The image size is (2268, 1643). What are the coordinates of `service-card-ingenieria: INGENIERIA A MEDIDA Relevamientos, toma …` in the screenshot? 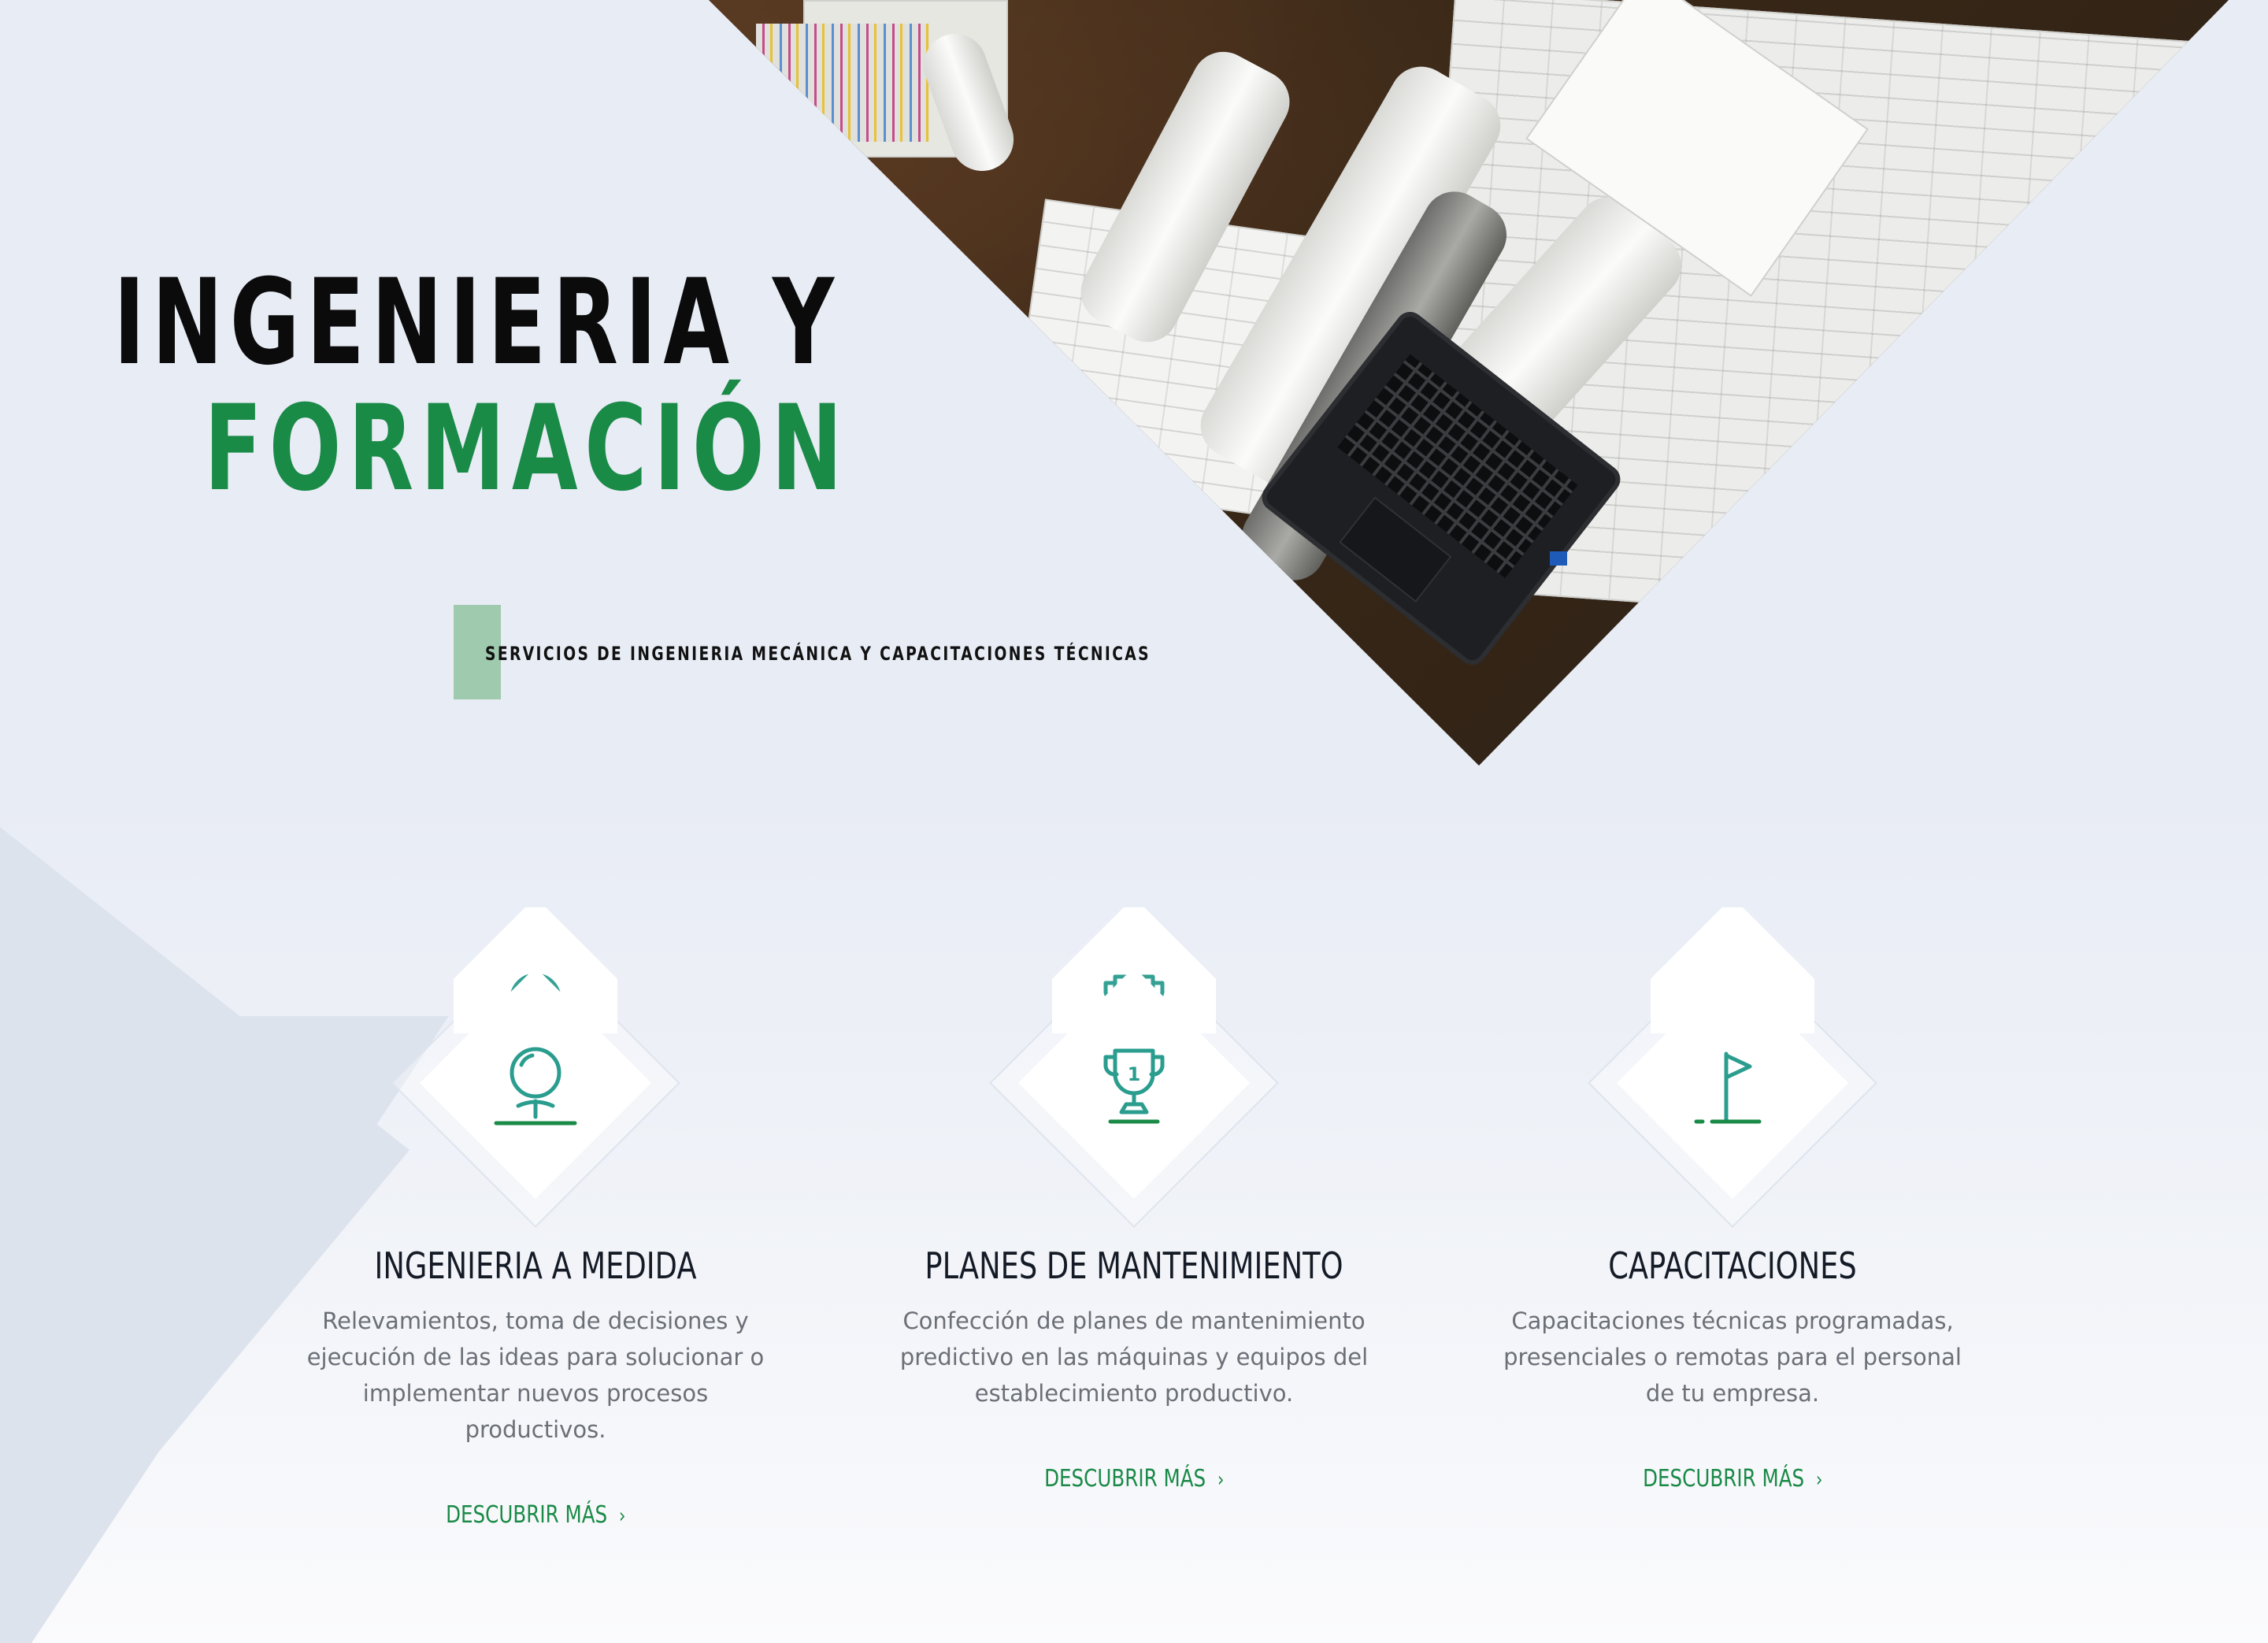 It's located at (535, 1197).